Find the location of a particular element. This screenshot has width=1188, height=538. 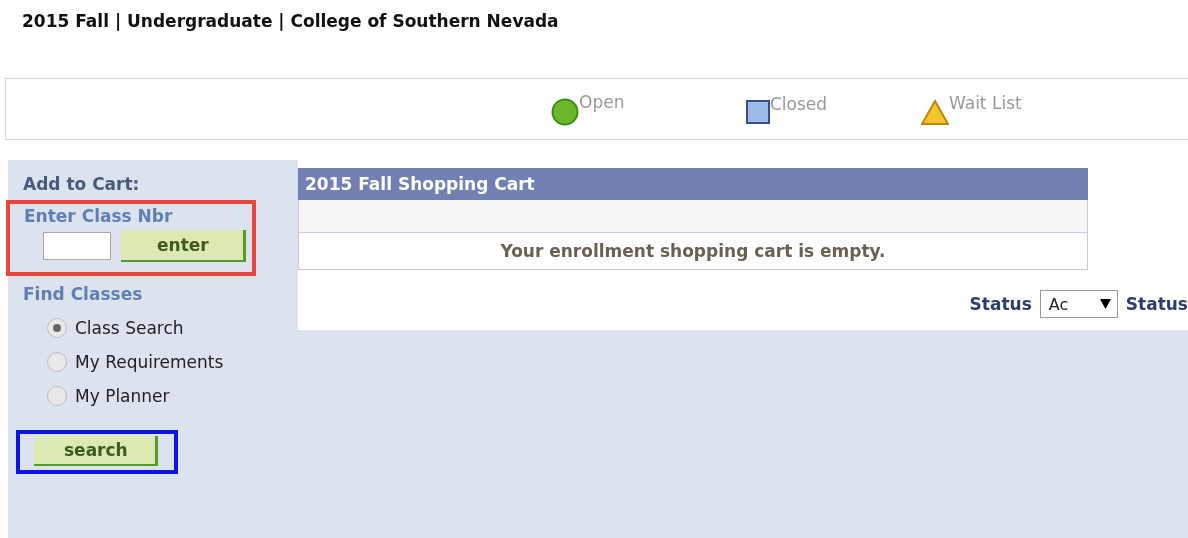

legend-label: Closed is located at coordinates (799, 104).